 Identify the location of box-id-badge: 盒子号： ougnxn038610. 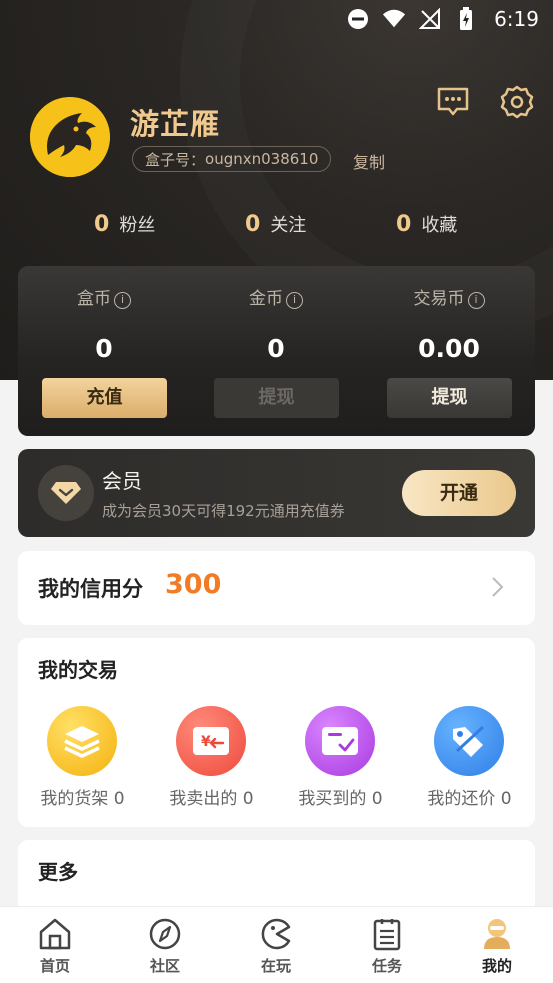
(232, 159).